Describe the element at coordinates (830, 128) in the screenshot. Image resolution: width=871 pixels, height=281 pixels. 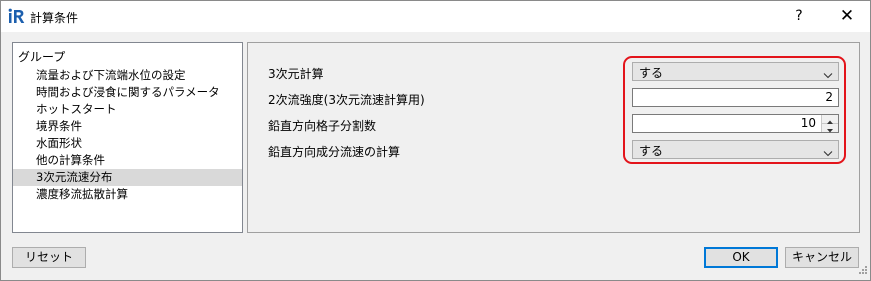
I see `spin-down-icon` at that location.